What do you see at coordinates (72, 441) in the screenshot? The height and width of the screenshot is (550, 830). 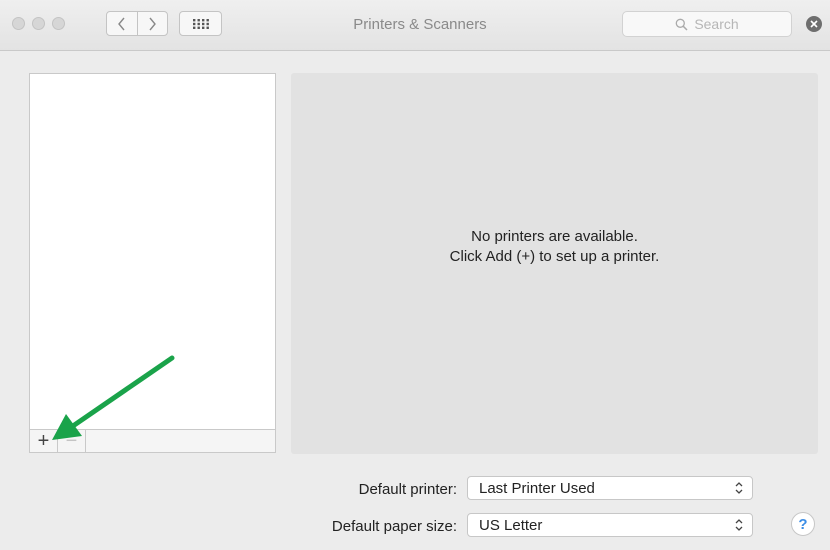 I see `remove-printer-button: −` at bounding box center [72, 441].